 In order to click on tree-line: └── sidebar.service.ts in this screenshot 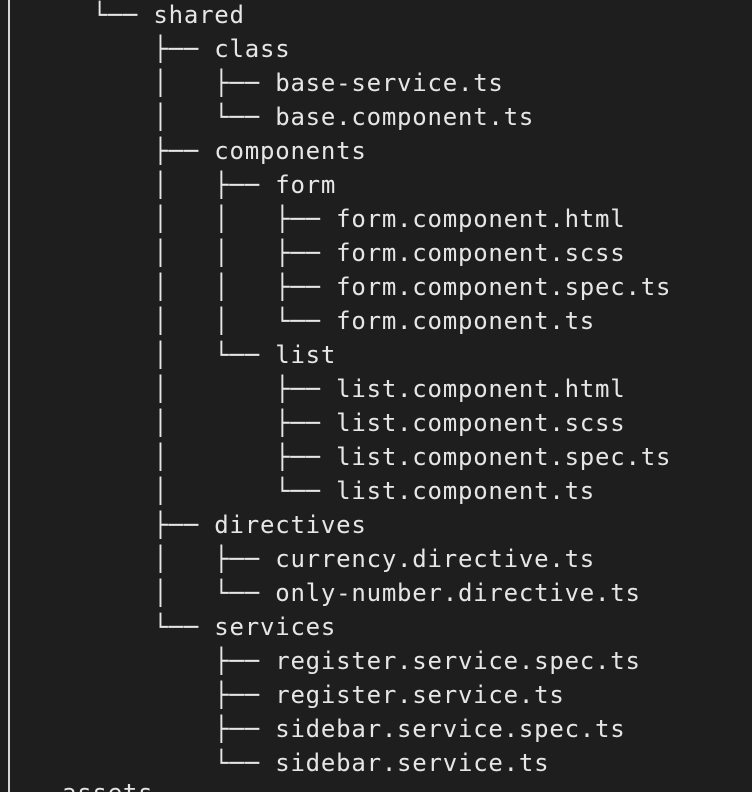, I will do `click(306, 763)`.